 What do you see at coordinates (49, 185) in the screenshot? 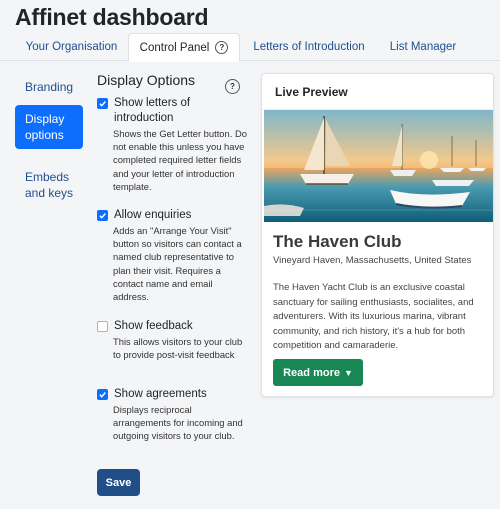
I see `sidebar-item-label: Embeds and keys` at bounding box center [49, 185].